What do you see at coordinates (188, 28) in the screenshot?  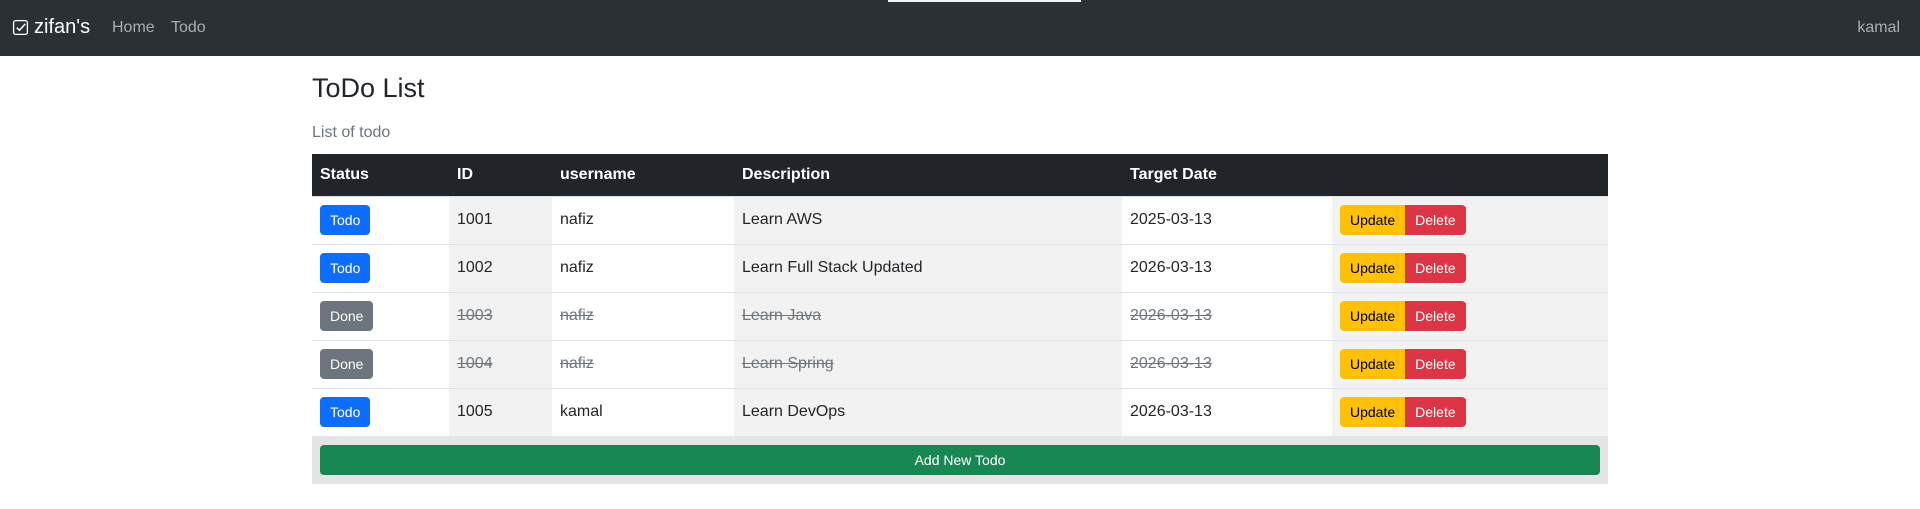 I see `nav-todo-link: Todo` at bounding box center [188, 28].